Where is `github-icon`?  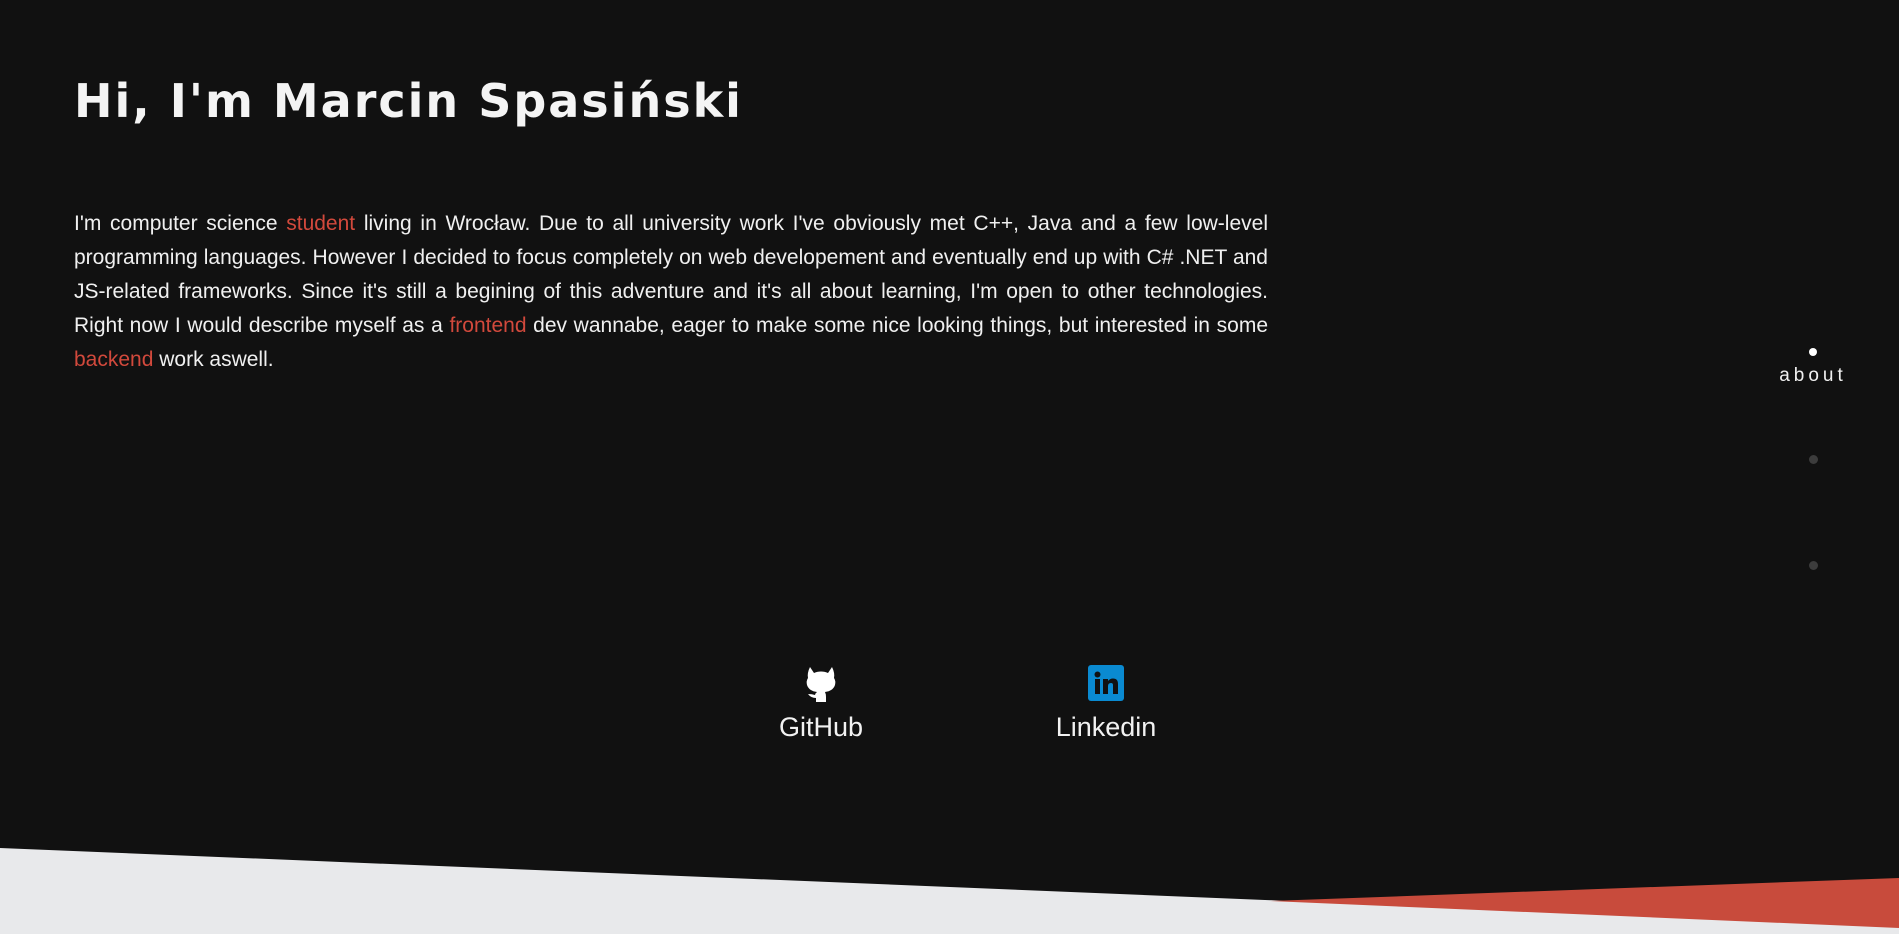
github-icon is located at coordinates (821, 684).